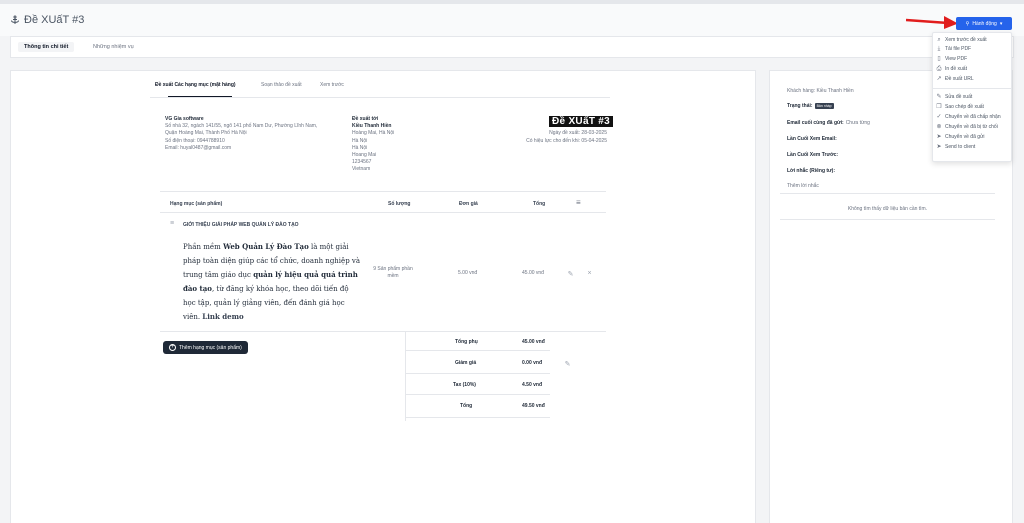 The height and width of the screenshot is (523, 1024). What do you see at coordinates (939, 59) in the screenshot?
I see `file-icon: ▯` at bounding box center [939, 59].